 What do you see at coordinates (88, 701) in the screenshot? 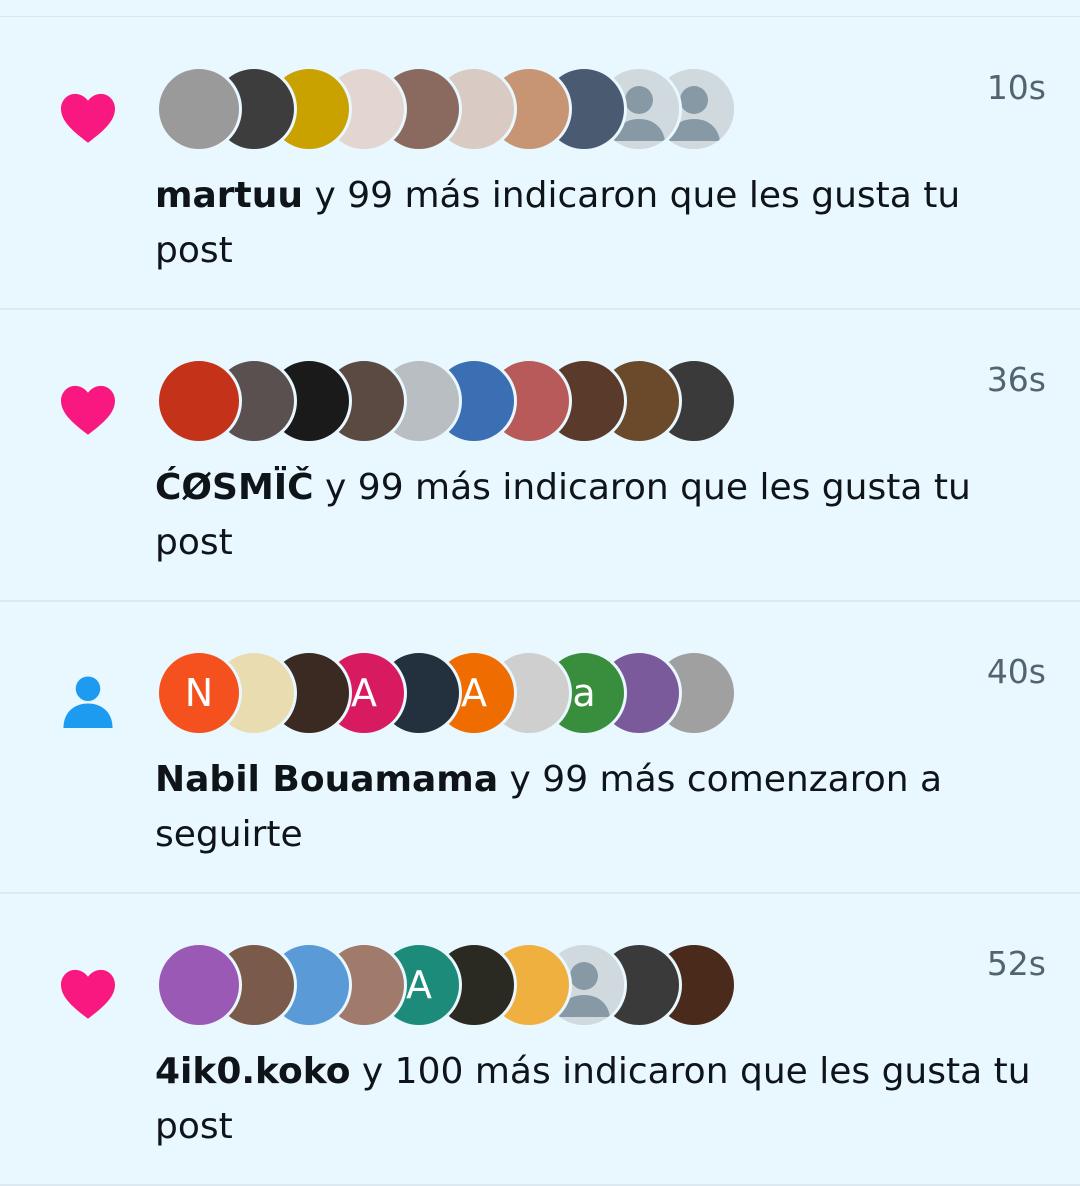
I see `person-icon` at bounding box center [88, 701].